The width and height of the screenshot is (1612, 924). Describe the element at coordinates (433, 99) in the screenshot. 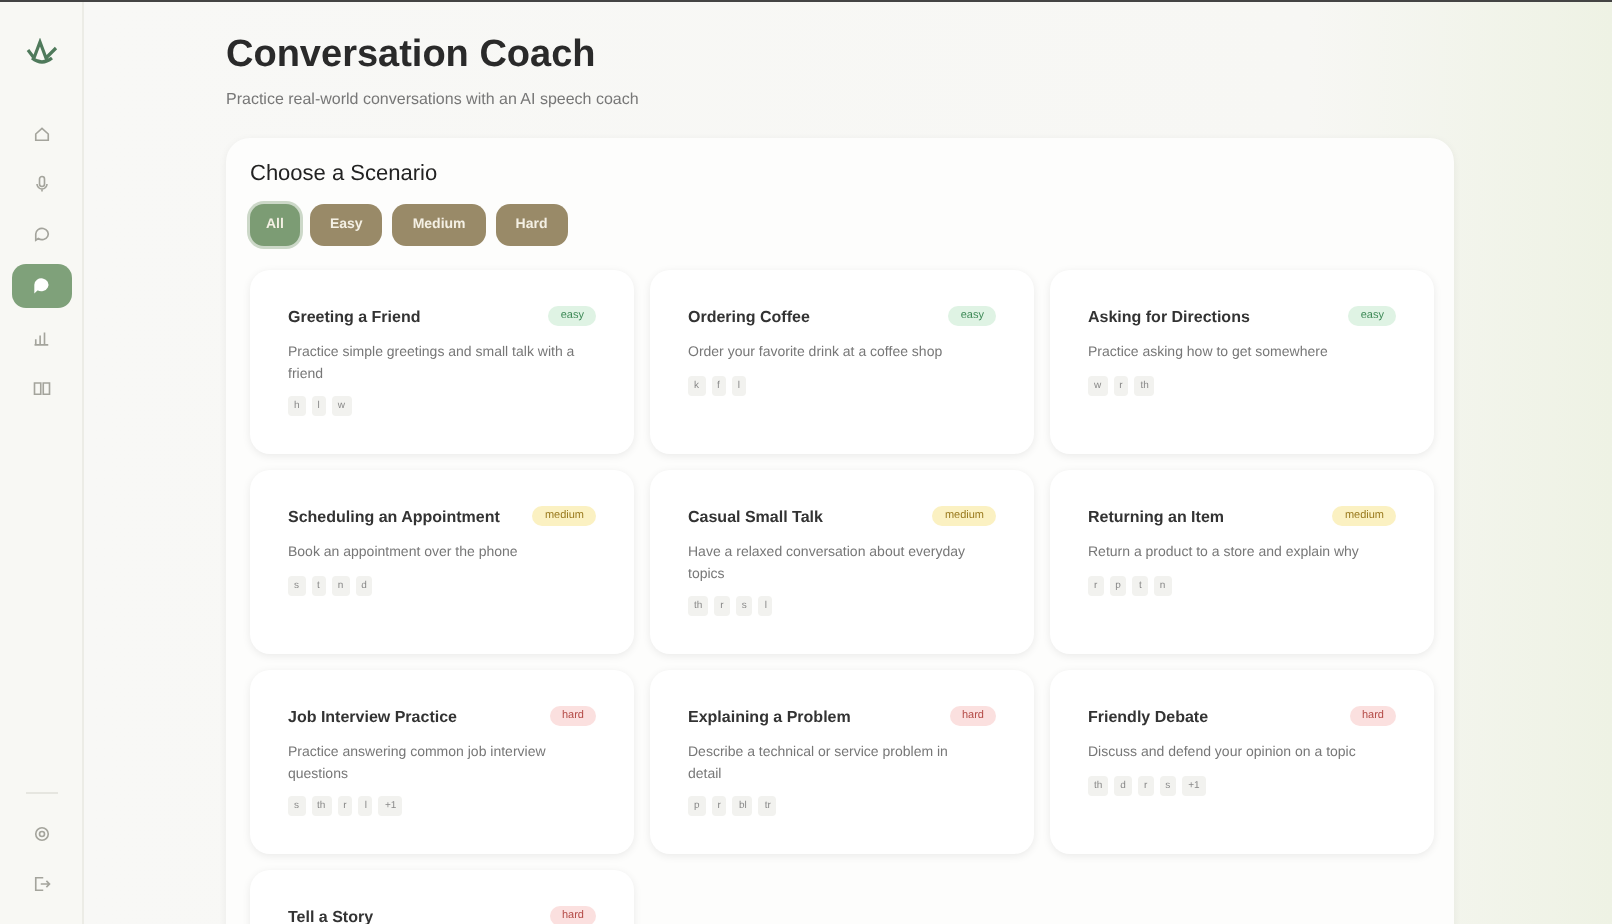

I see `page-subtitle: Practice real-world conversations with an AI speech coach` at that location.